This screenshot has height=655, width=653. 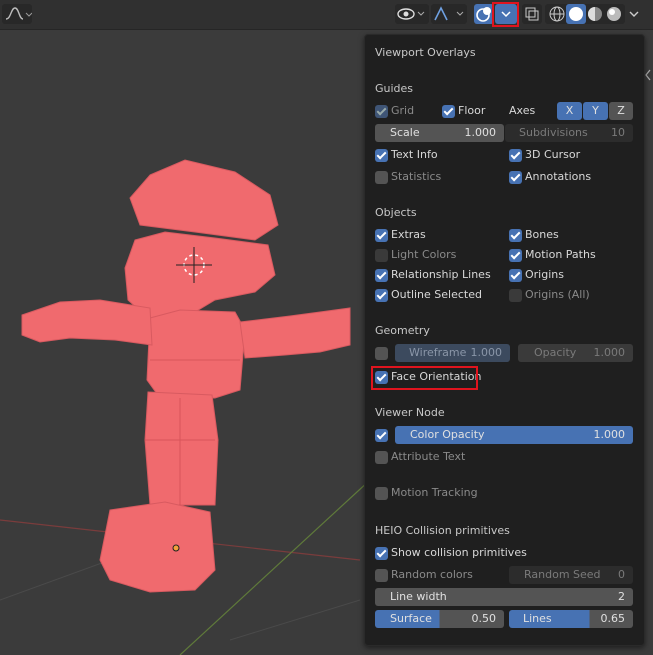 I want to click on text-info-label: Text Info, so click(x=414, y=154).